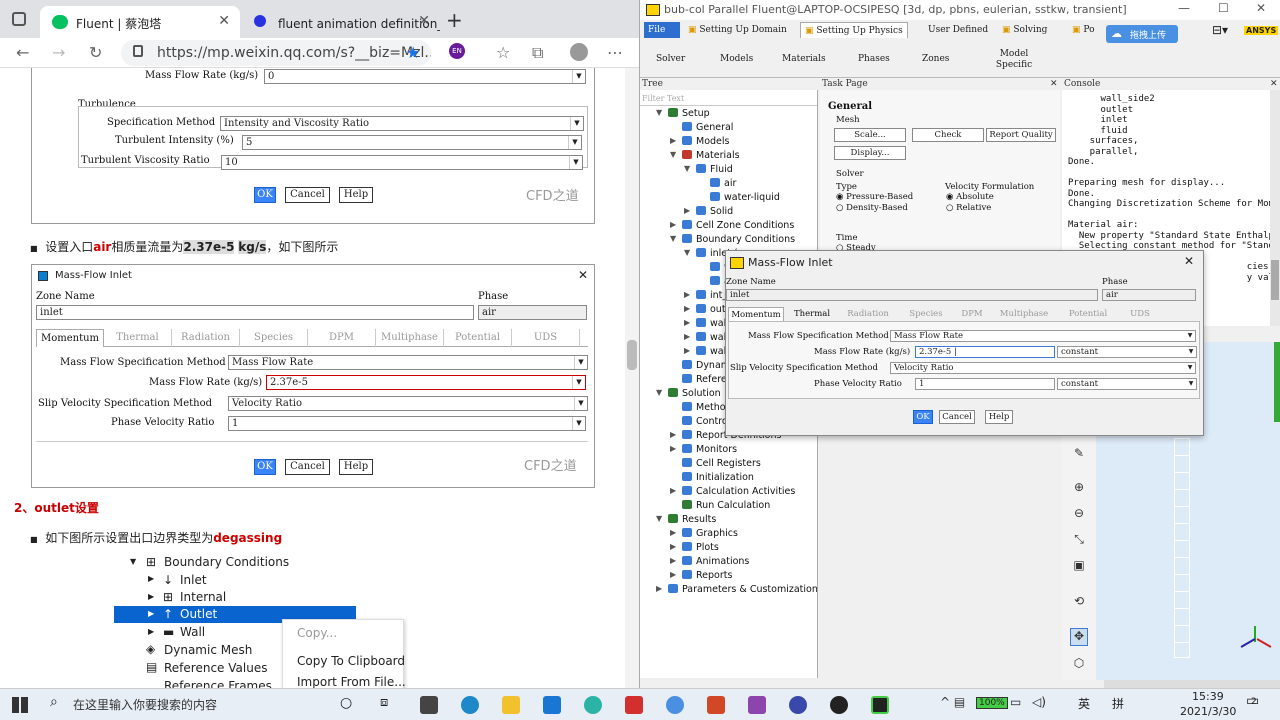  I want to click on tree-item: ▶ Graphics, so click(704, 533).